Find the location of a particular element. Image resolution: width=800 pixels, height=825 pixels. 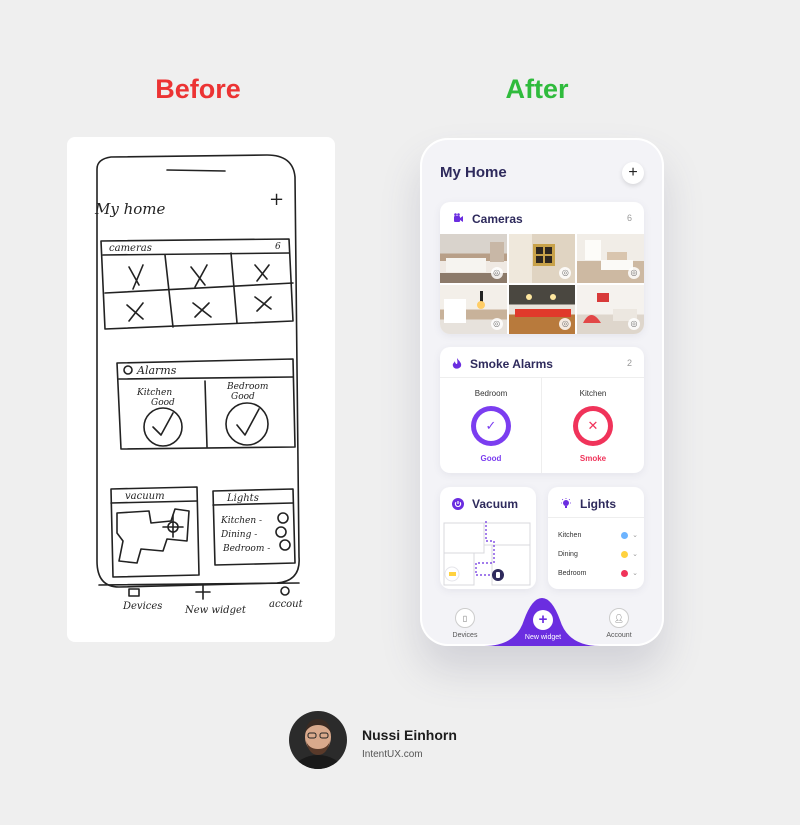

vacuum-widget: Vacuum is located at coordinates (488, 538).